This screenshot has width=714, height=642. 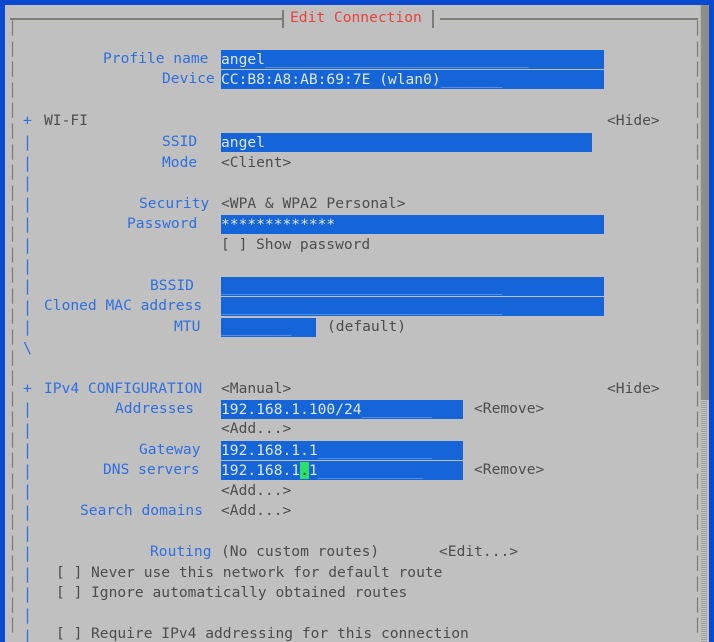 What do you see at coordinates (243, 142) in the screenshot?
I see `ssid-value: angel` at bounding box center [243, 142].